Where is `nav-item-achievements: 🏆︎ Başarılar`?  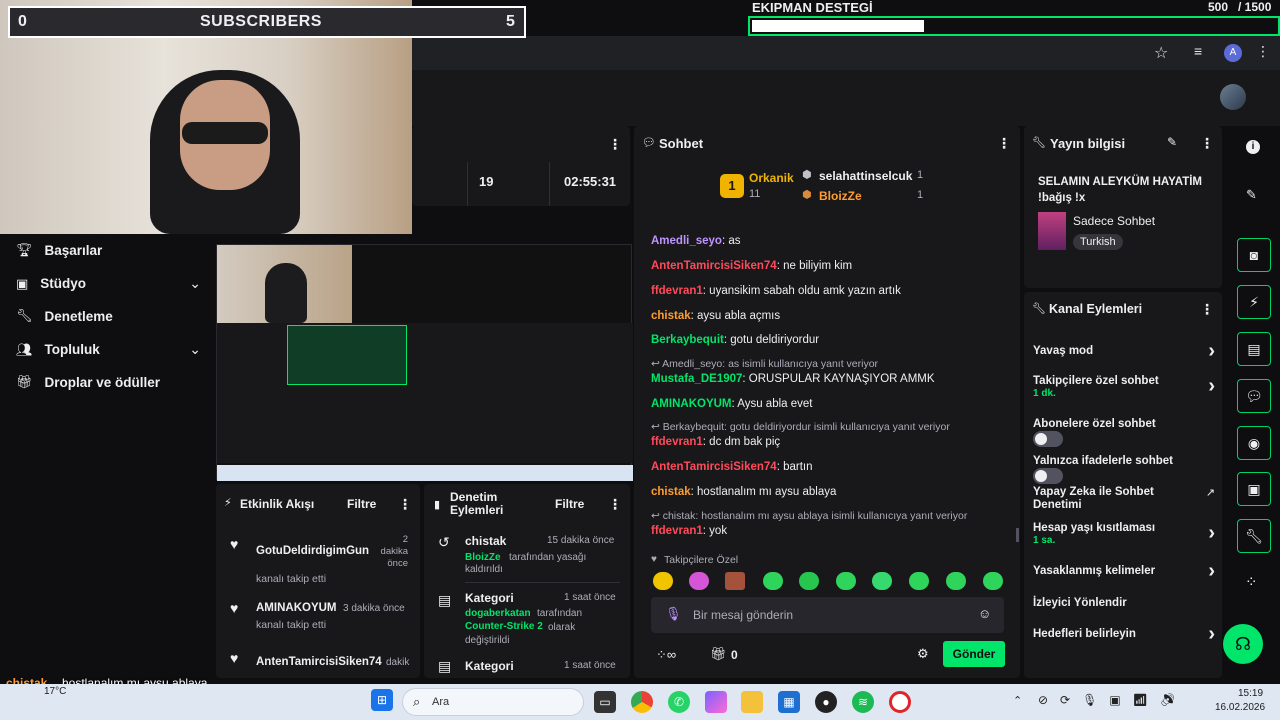 nav-item-achievements: 🏆︎ Başarılar is located at coordinates (59, 250).